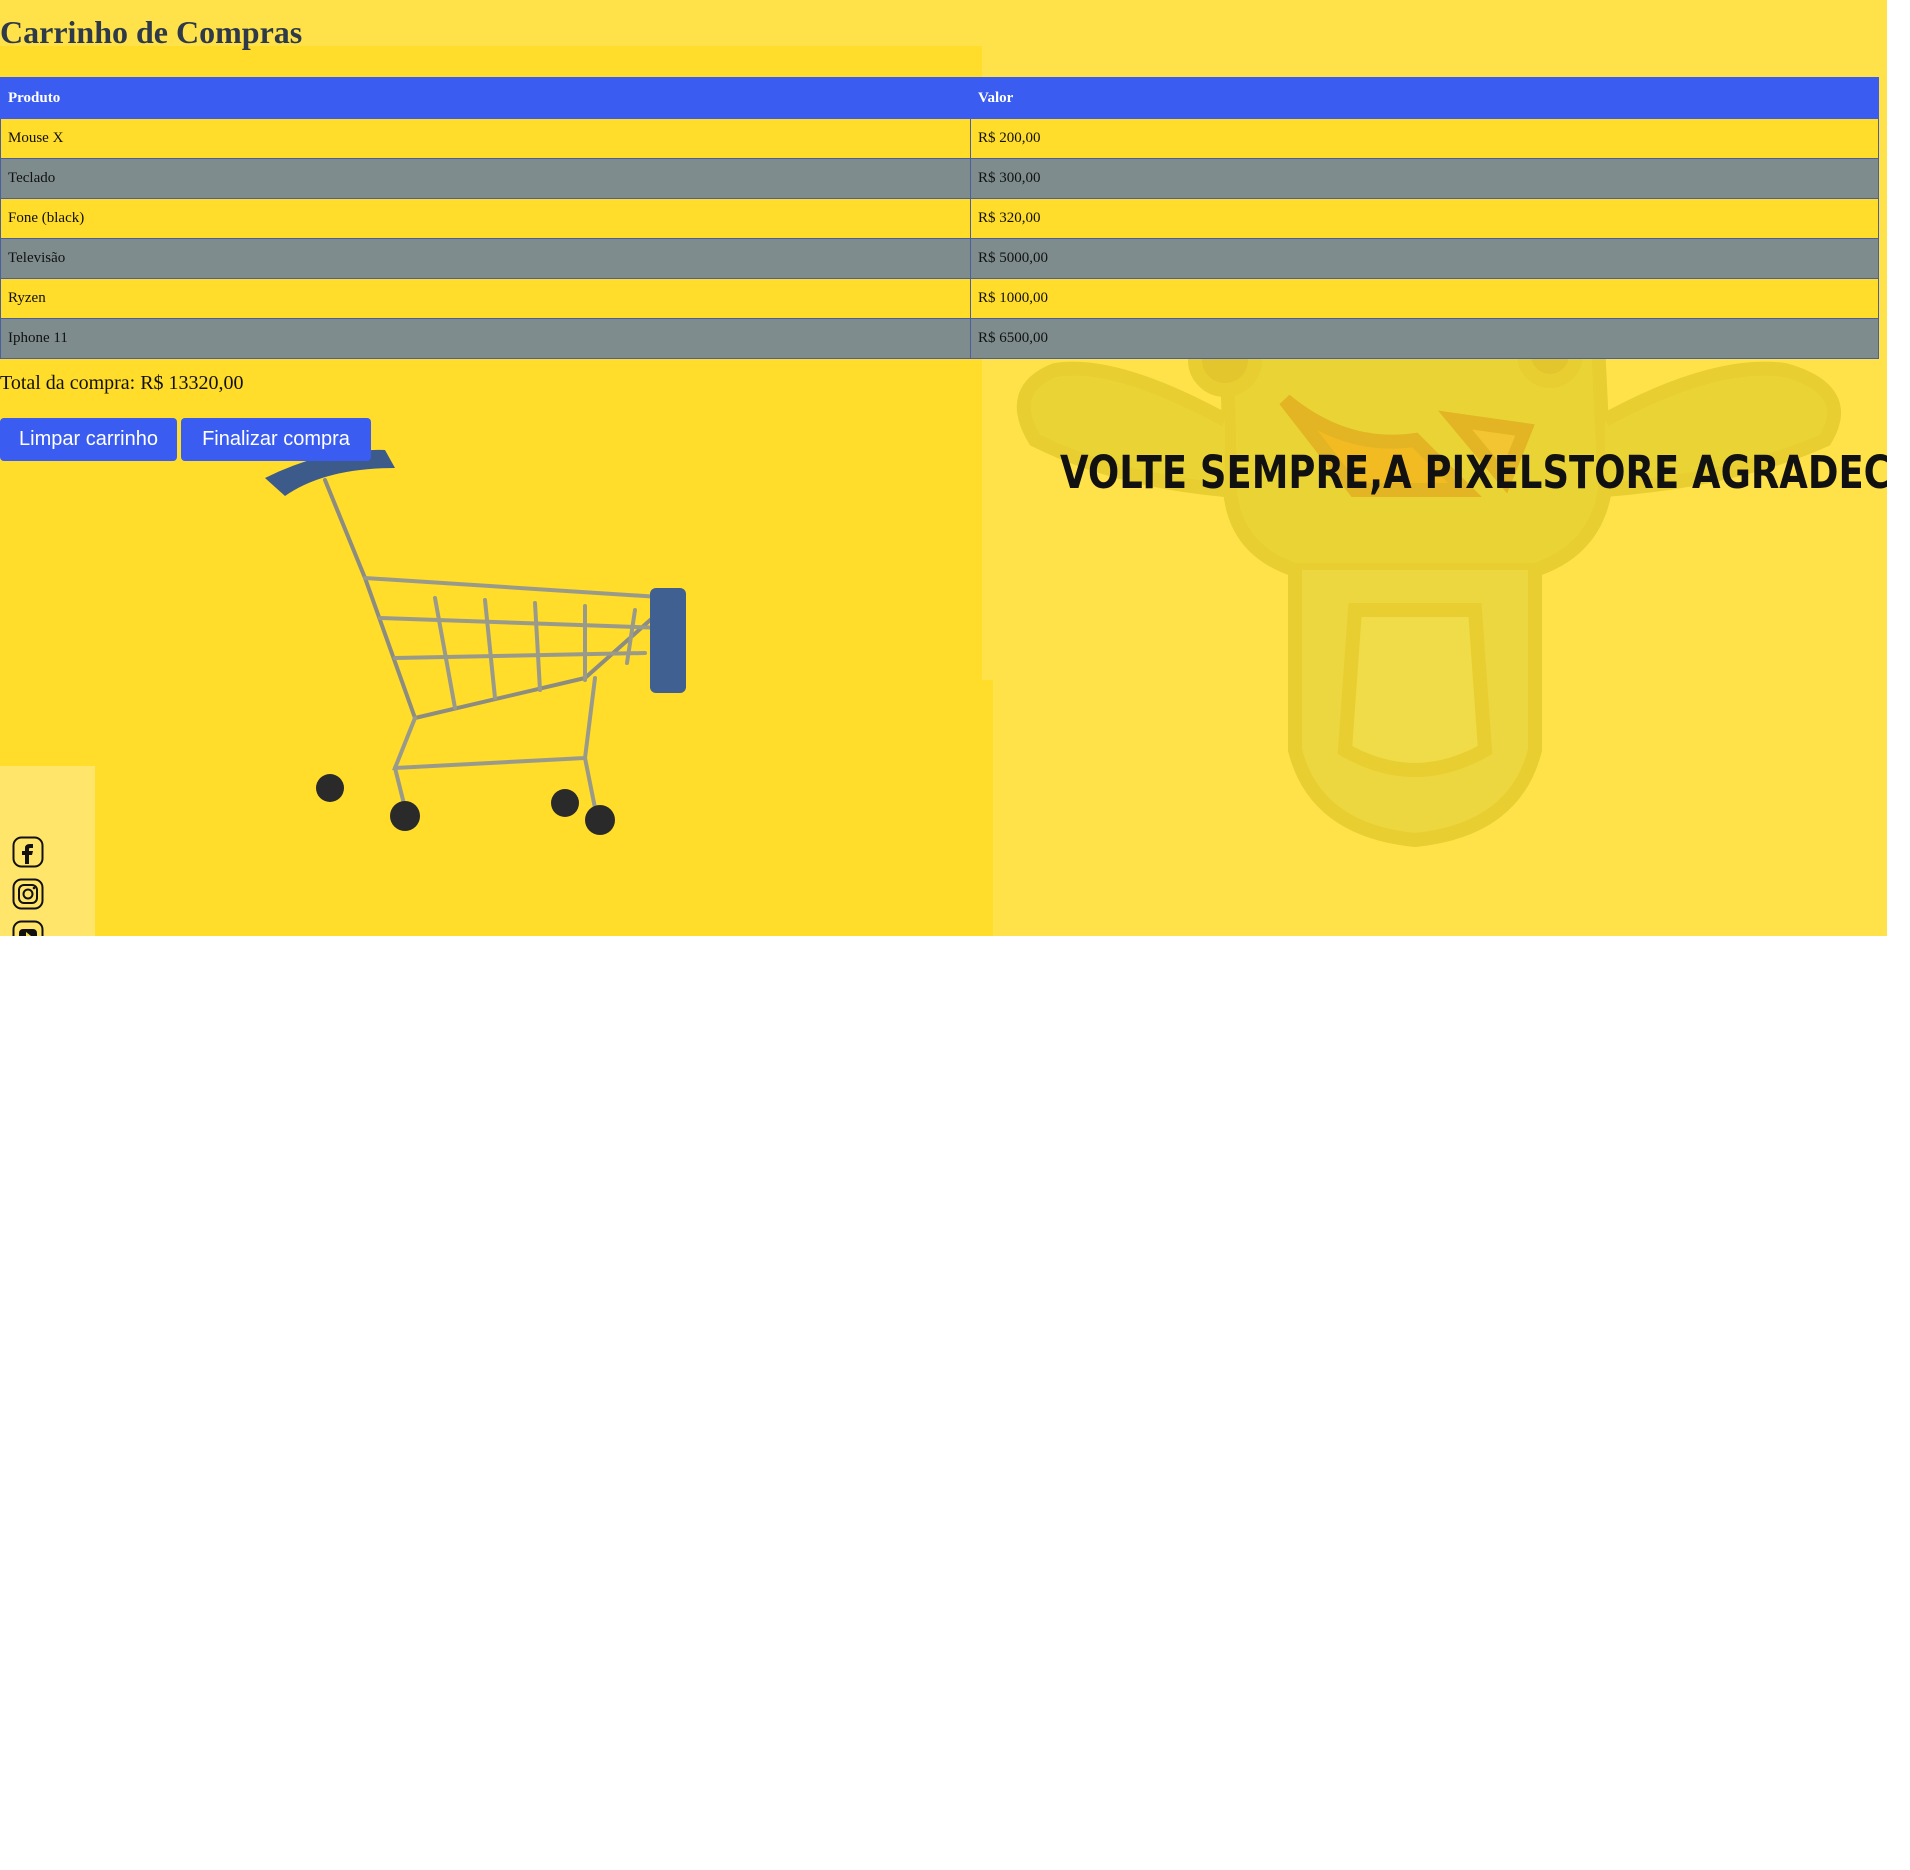  What do you see at coordinates (1424, 138) in the screenshot?
I see `value-cell: R$ 200,00` at bounding box center [1424, 138].